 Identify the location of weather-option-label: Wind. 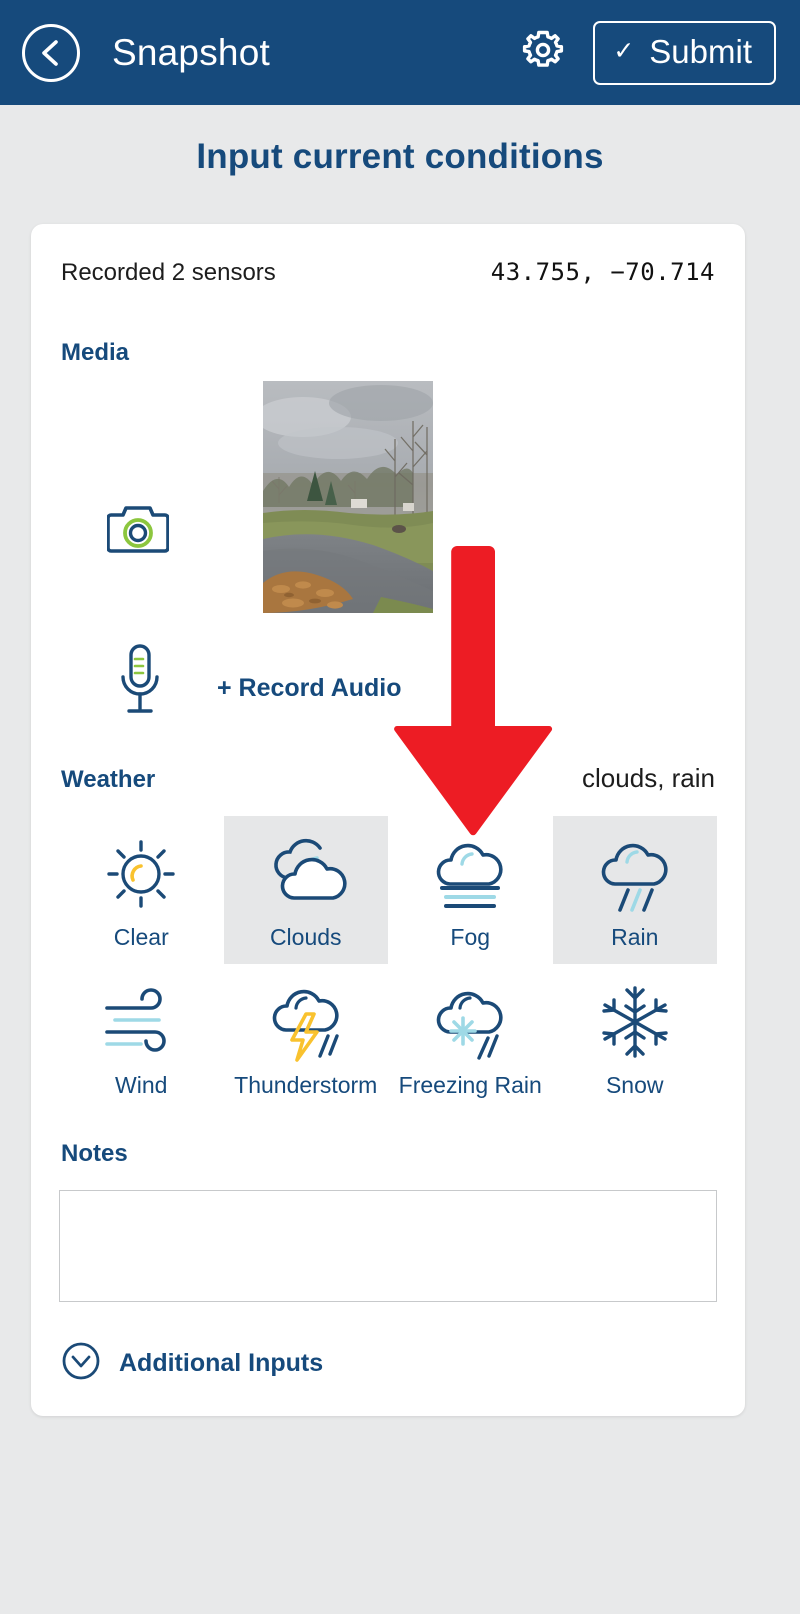
(141, 1085).